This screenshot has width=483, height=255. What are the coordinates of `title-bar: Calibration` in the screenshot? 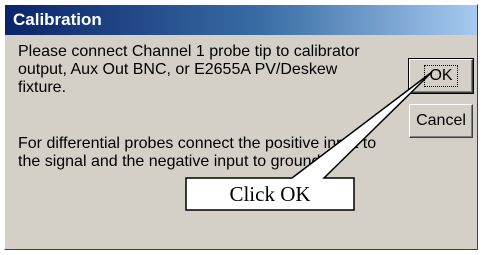 It's located at (241, 20).